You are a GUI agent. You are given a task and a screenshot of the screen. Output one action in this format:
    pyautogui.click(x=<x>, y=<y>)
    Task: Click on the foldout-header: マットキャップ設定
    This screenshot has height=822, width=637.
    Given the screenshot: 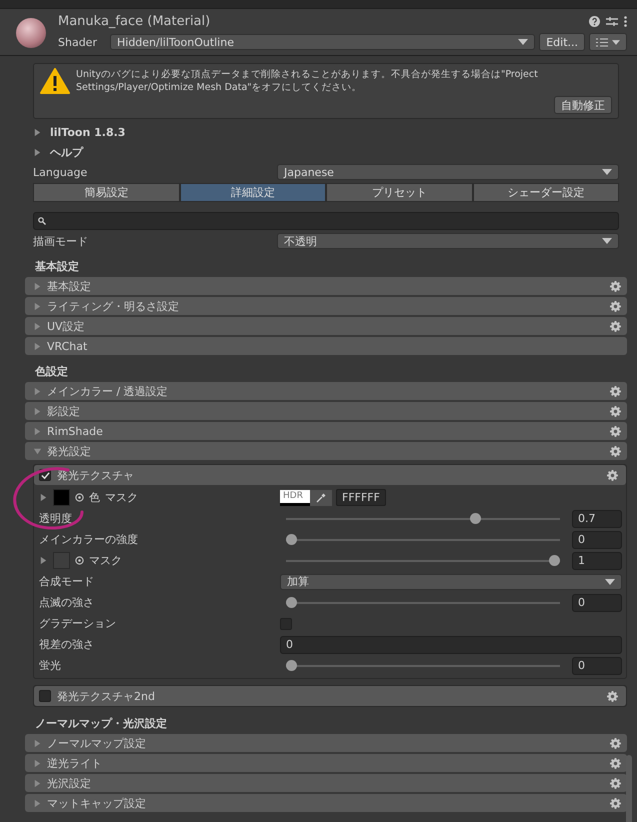 What is the action you would take?
    pyautogui.click(x=326, y=803)
    